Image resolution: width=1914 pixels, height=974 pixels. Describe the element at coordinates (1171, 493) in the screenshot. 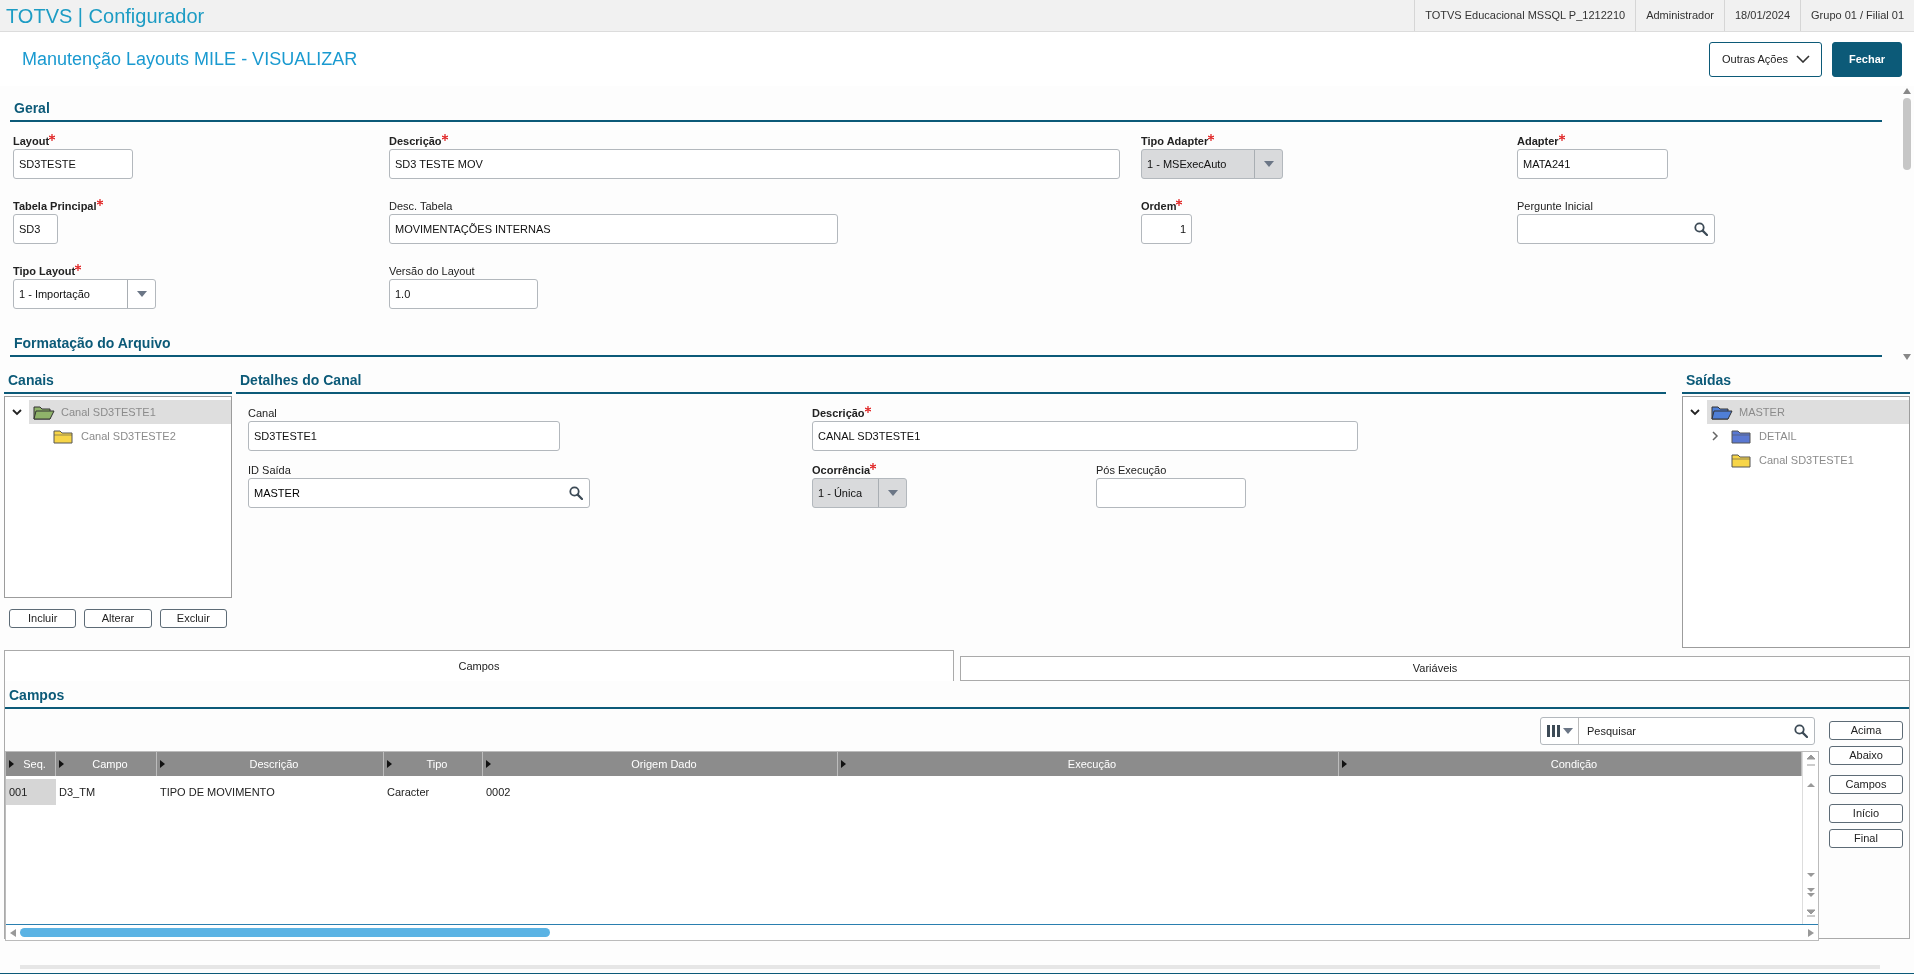

I see `input-field` at that location.